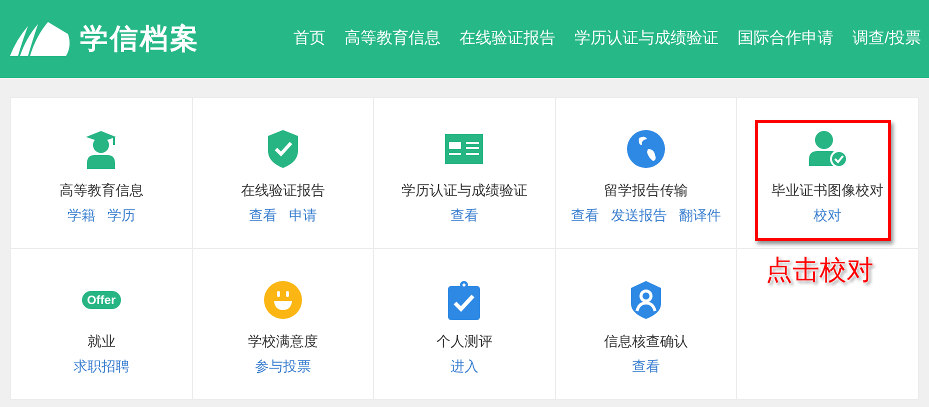  Describe the element at coordinates (639, 215) in the screenshot. I see `service-link: 发送报告` at that location.